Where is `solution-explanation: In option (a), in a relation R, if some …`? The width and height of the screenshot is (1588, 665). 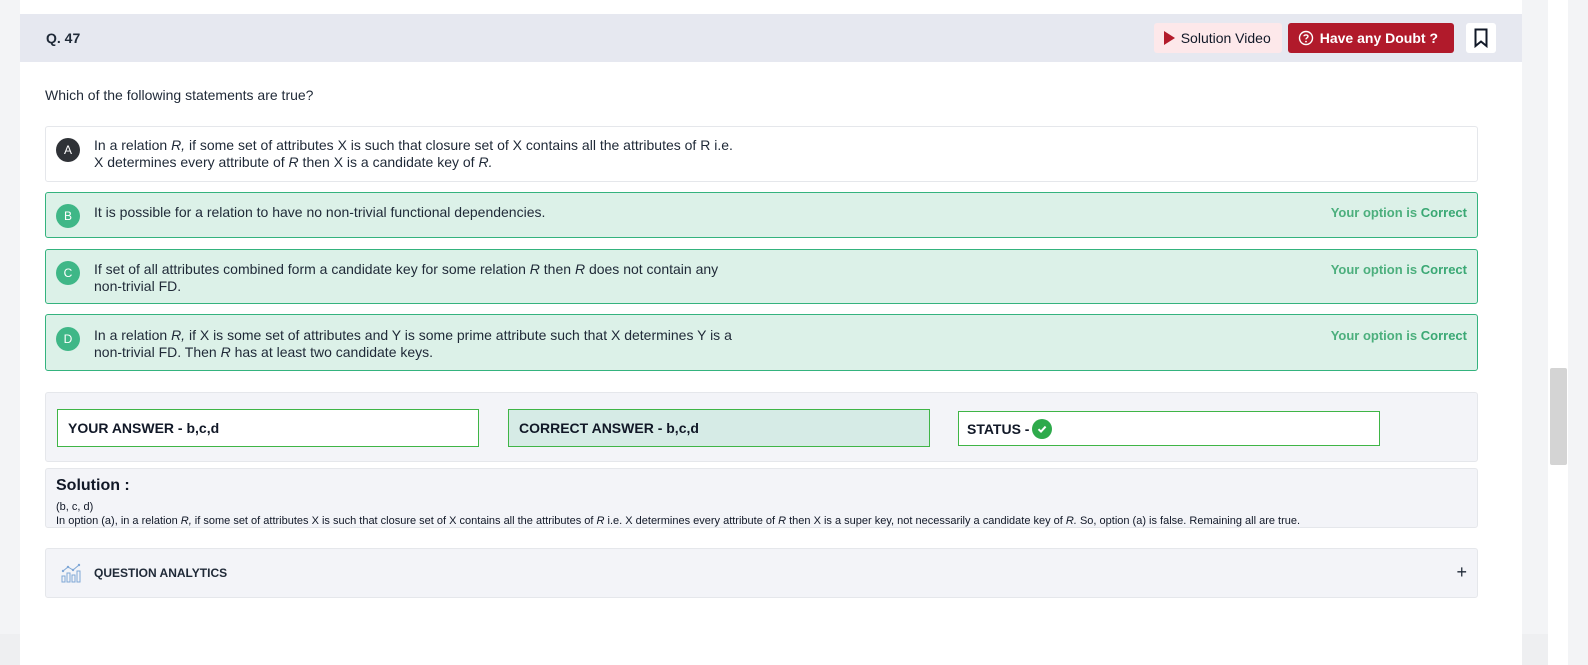
solution-explanation: In option (a), in a relation R, if some … is located at coordinates (678, 521).